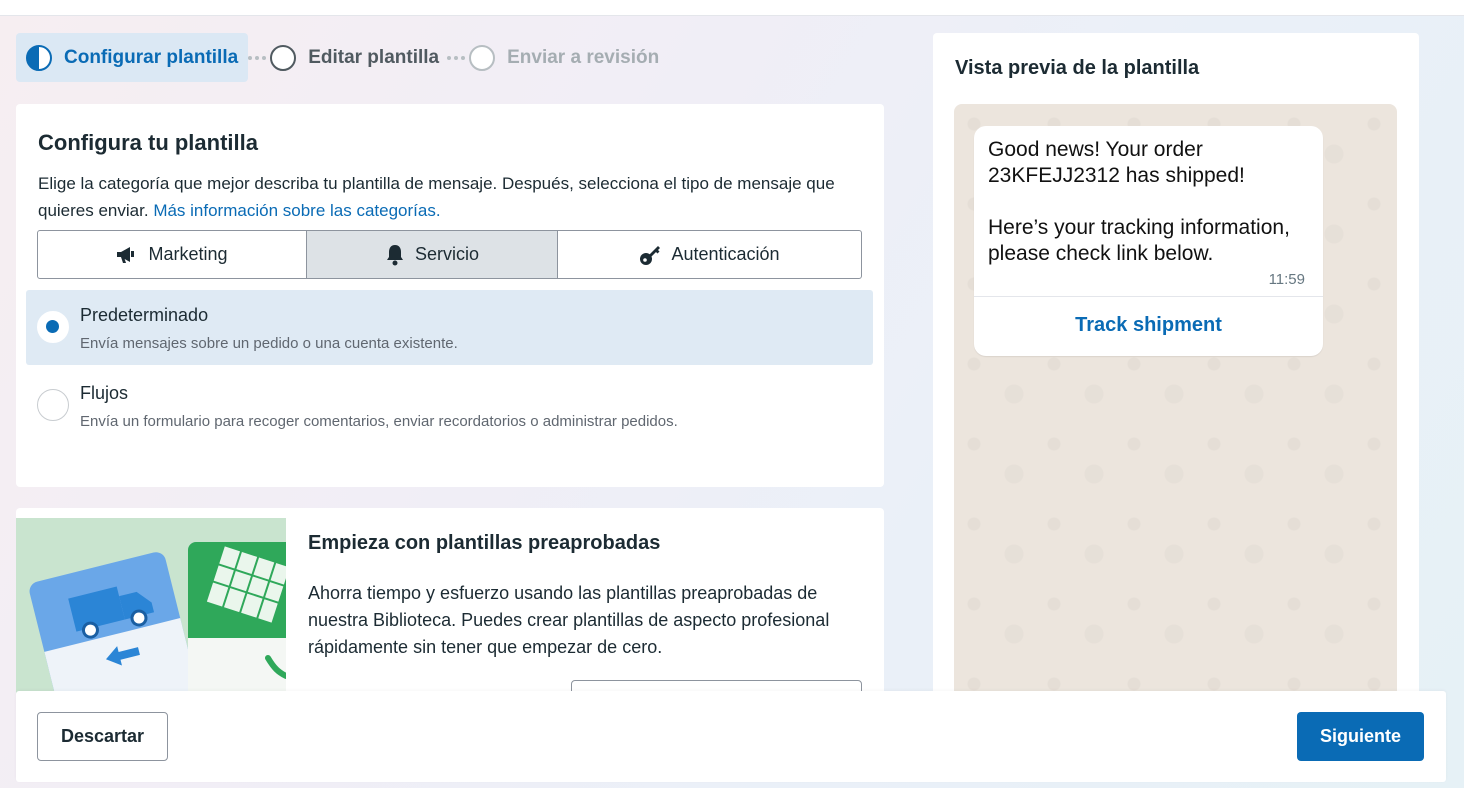 The height and width of the screenshot is (788, 1464). I want to click on step-label: Enviar a revisión, so click(583, 57).